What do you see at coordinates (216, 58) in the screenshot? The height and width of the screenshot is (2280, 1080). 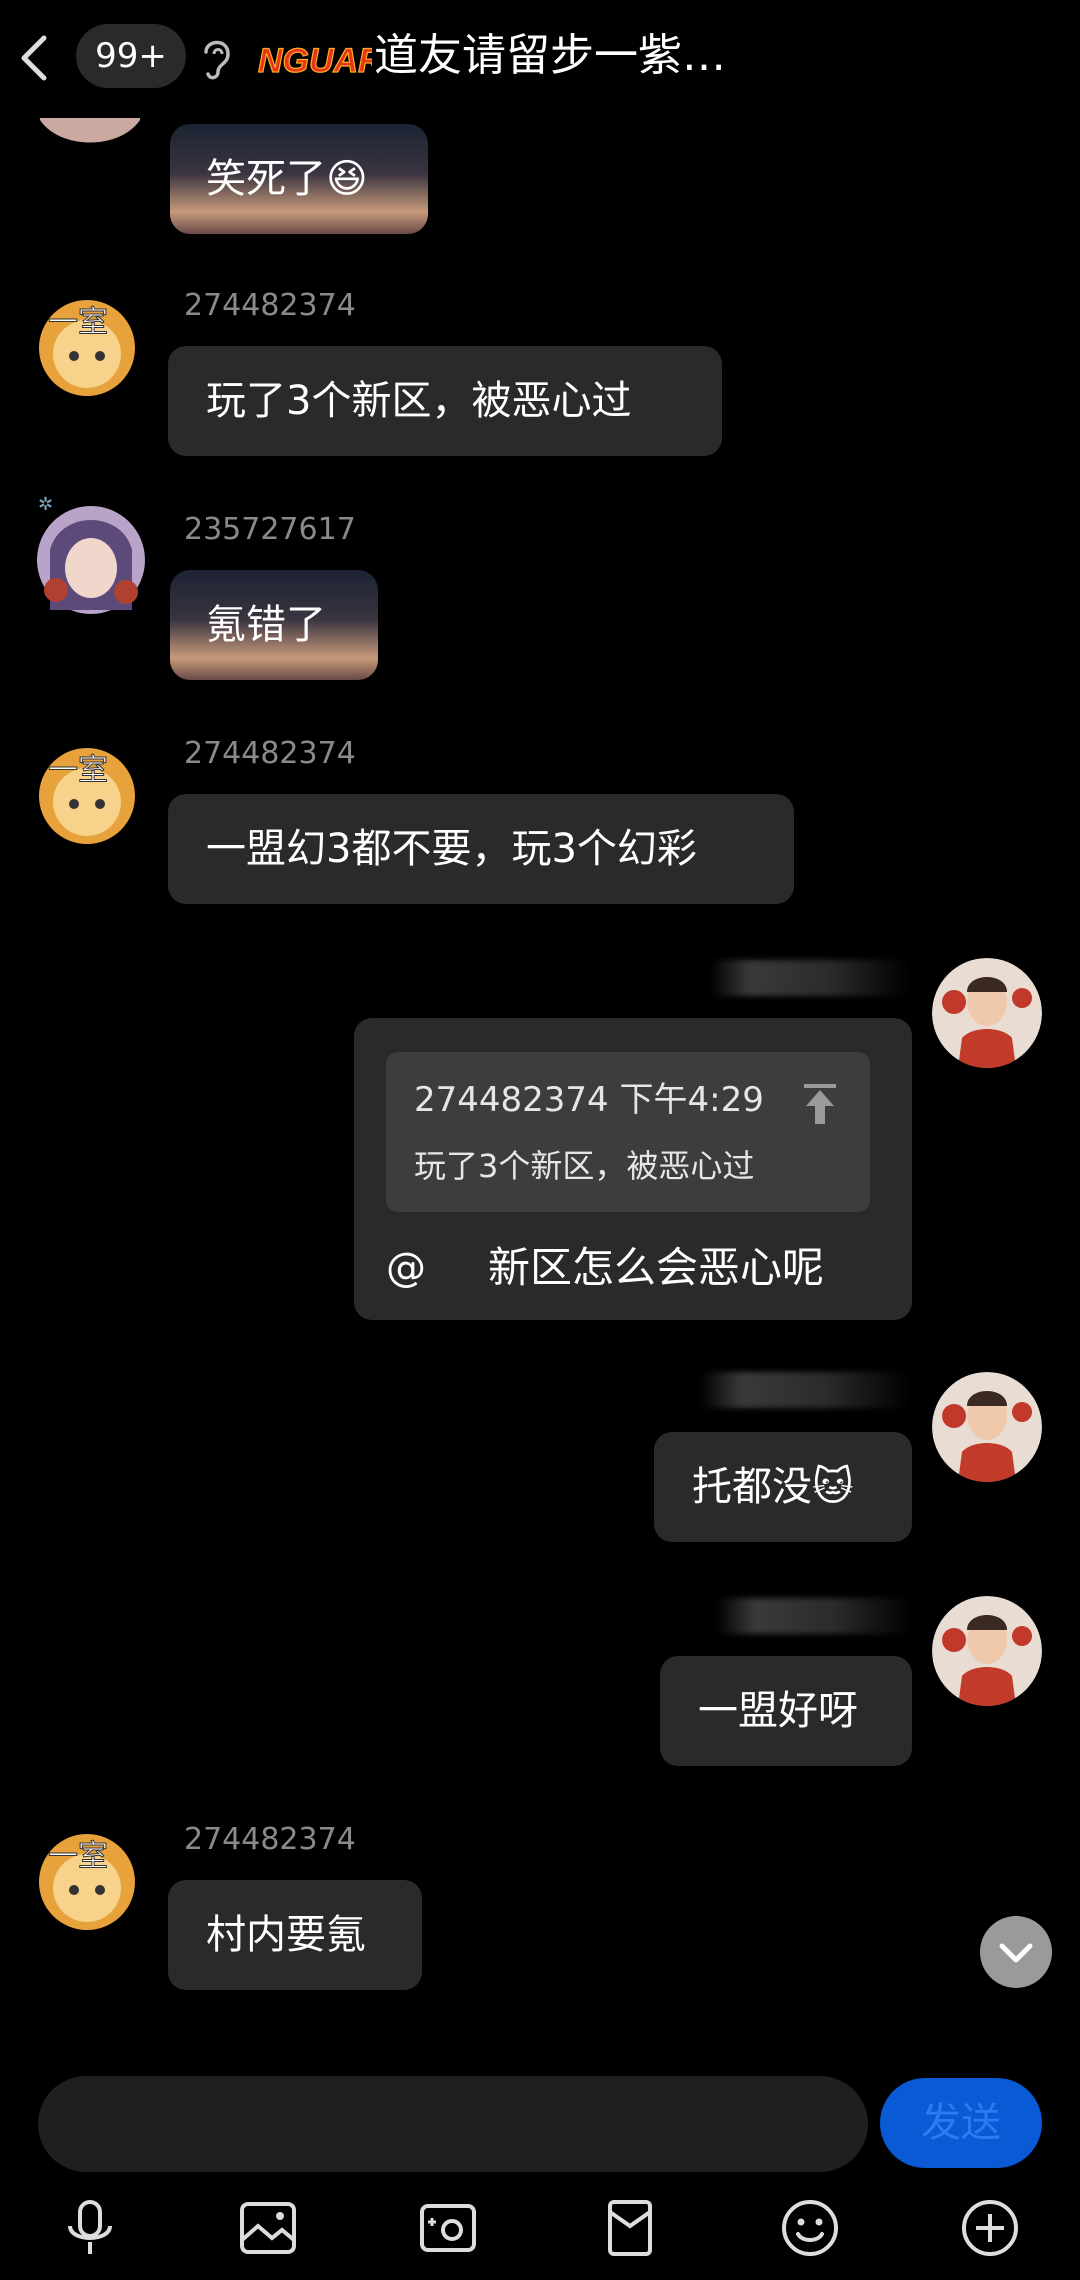 I see `ear-icon` at bounding box center [216, 58].